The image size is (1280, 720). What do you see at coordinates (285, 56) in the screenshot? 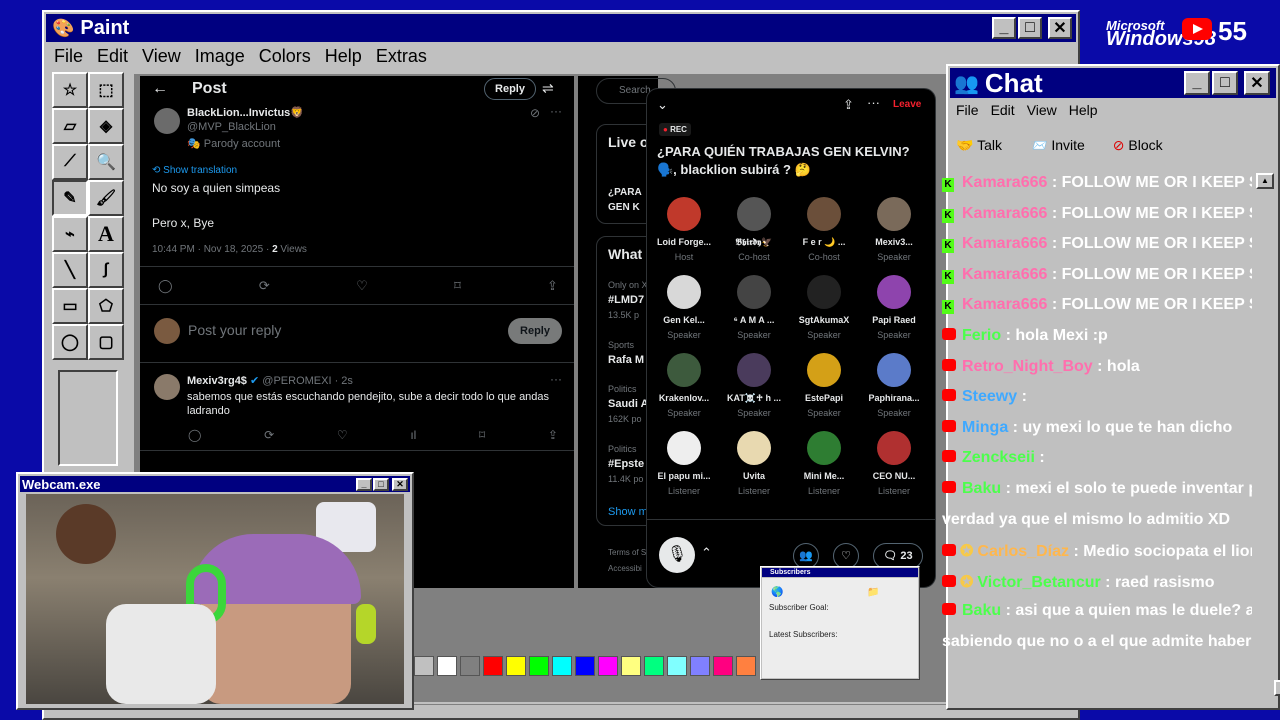
I see `menu-colors: Colors` at bounding box center [285, 56].